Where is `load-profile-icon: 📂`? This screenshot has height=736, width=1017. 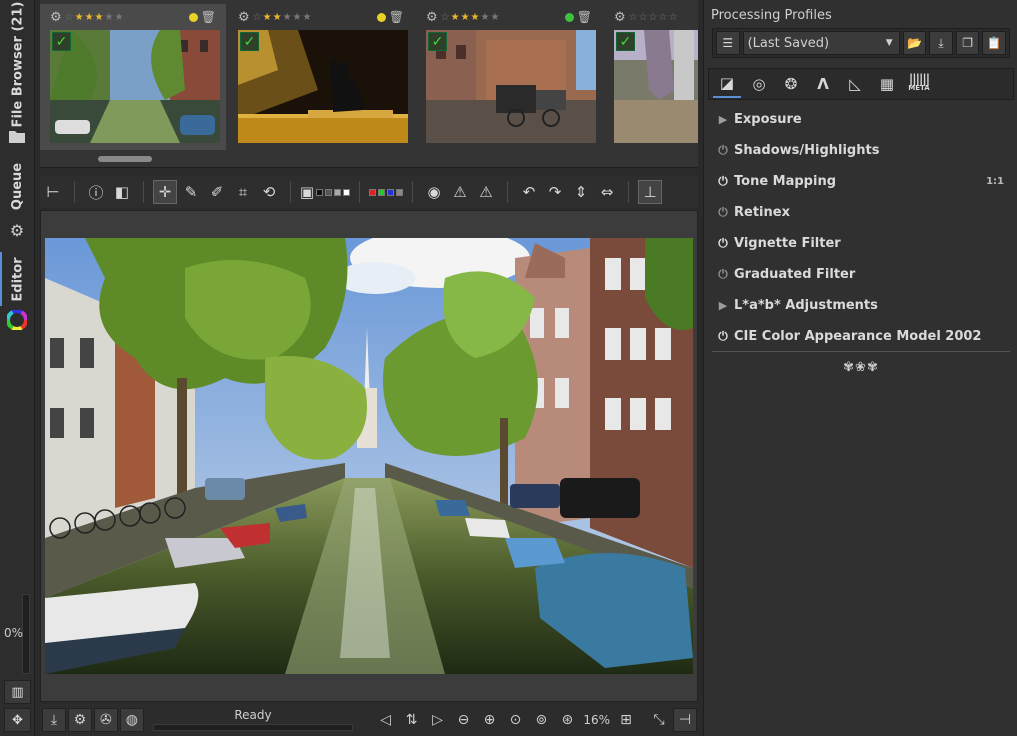 load-profile-icon: 📂 is located at coordinates (914, 43).